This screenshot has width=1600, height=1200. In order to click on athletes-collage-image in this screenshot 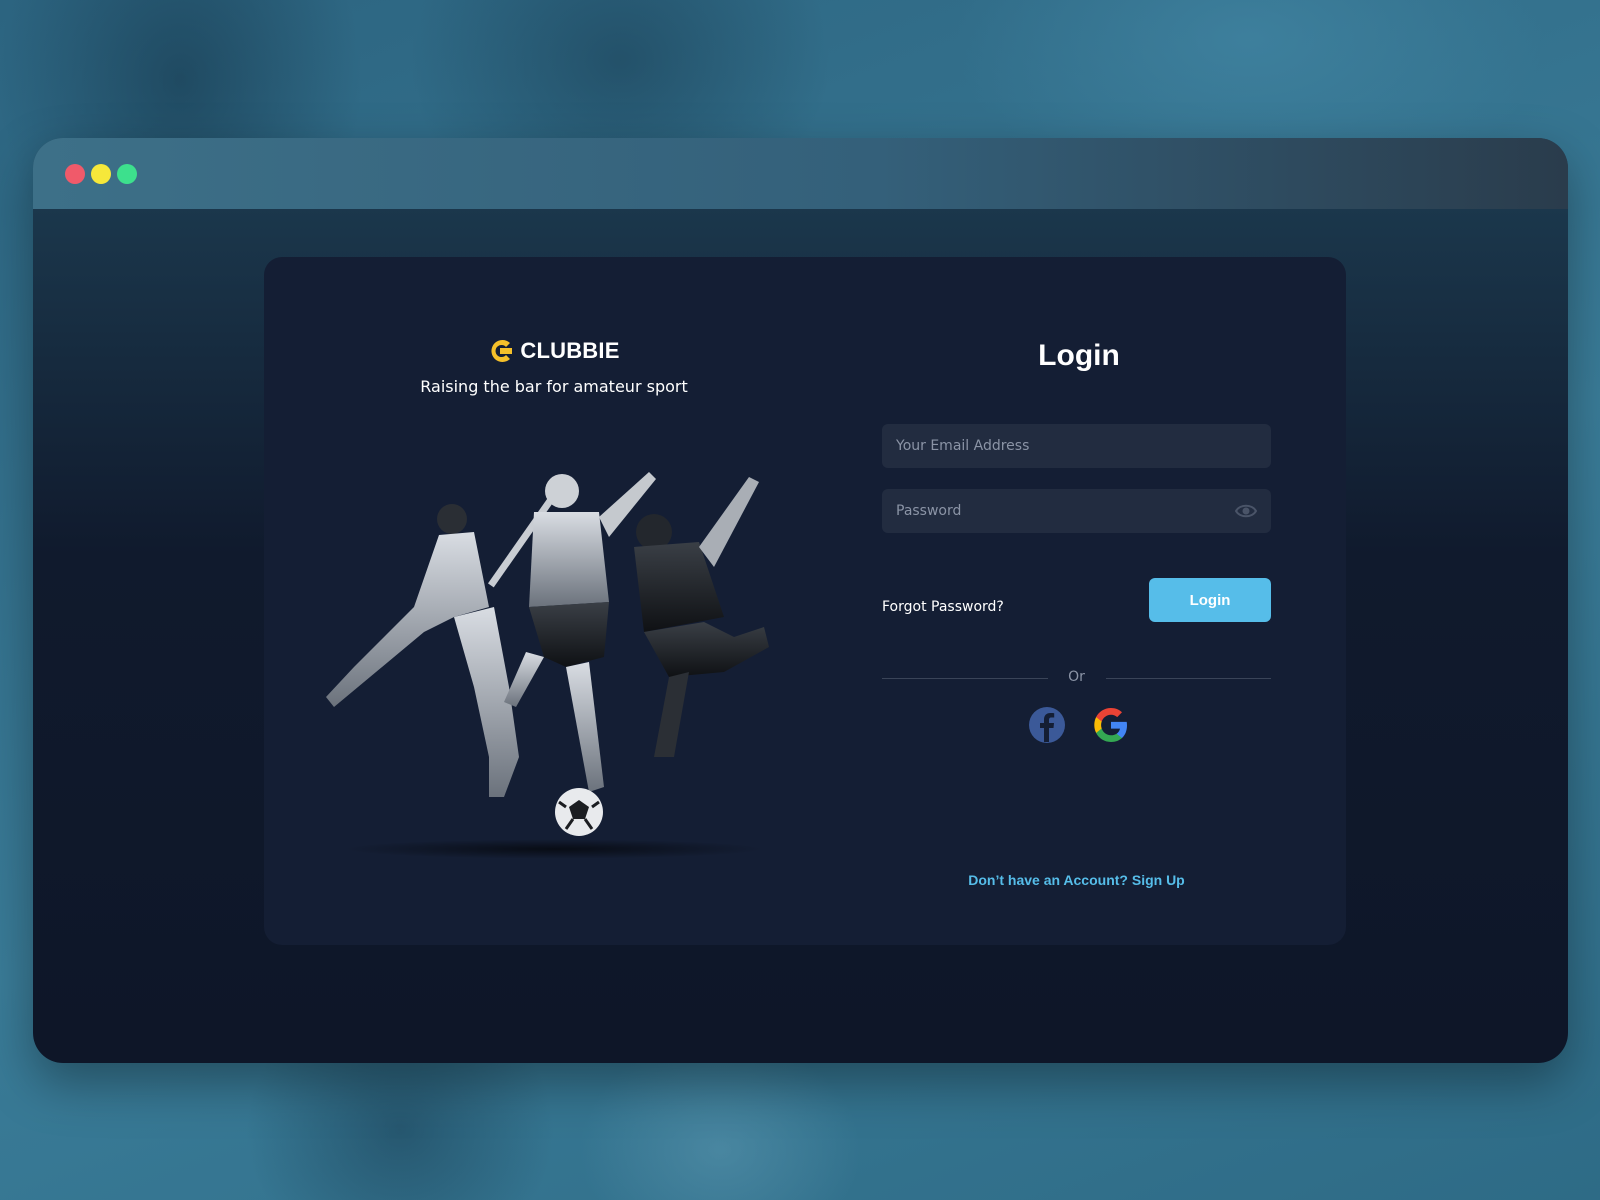, I will do `click(574, 662)`.